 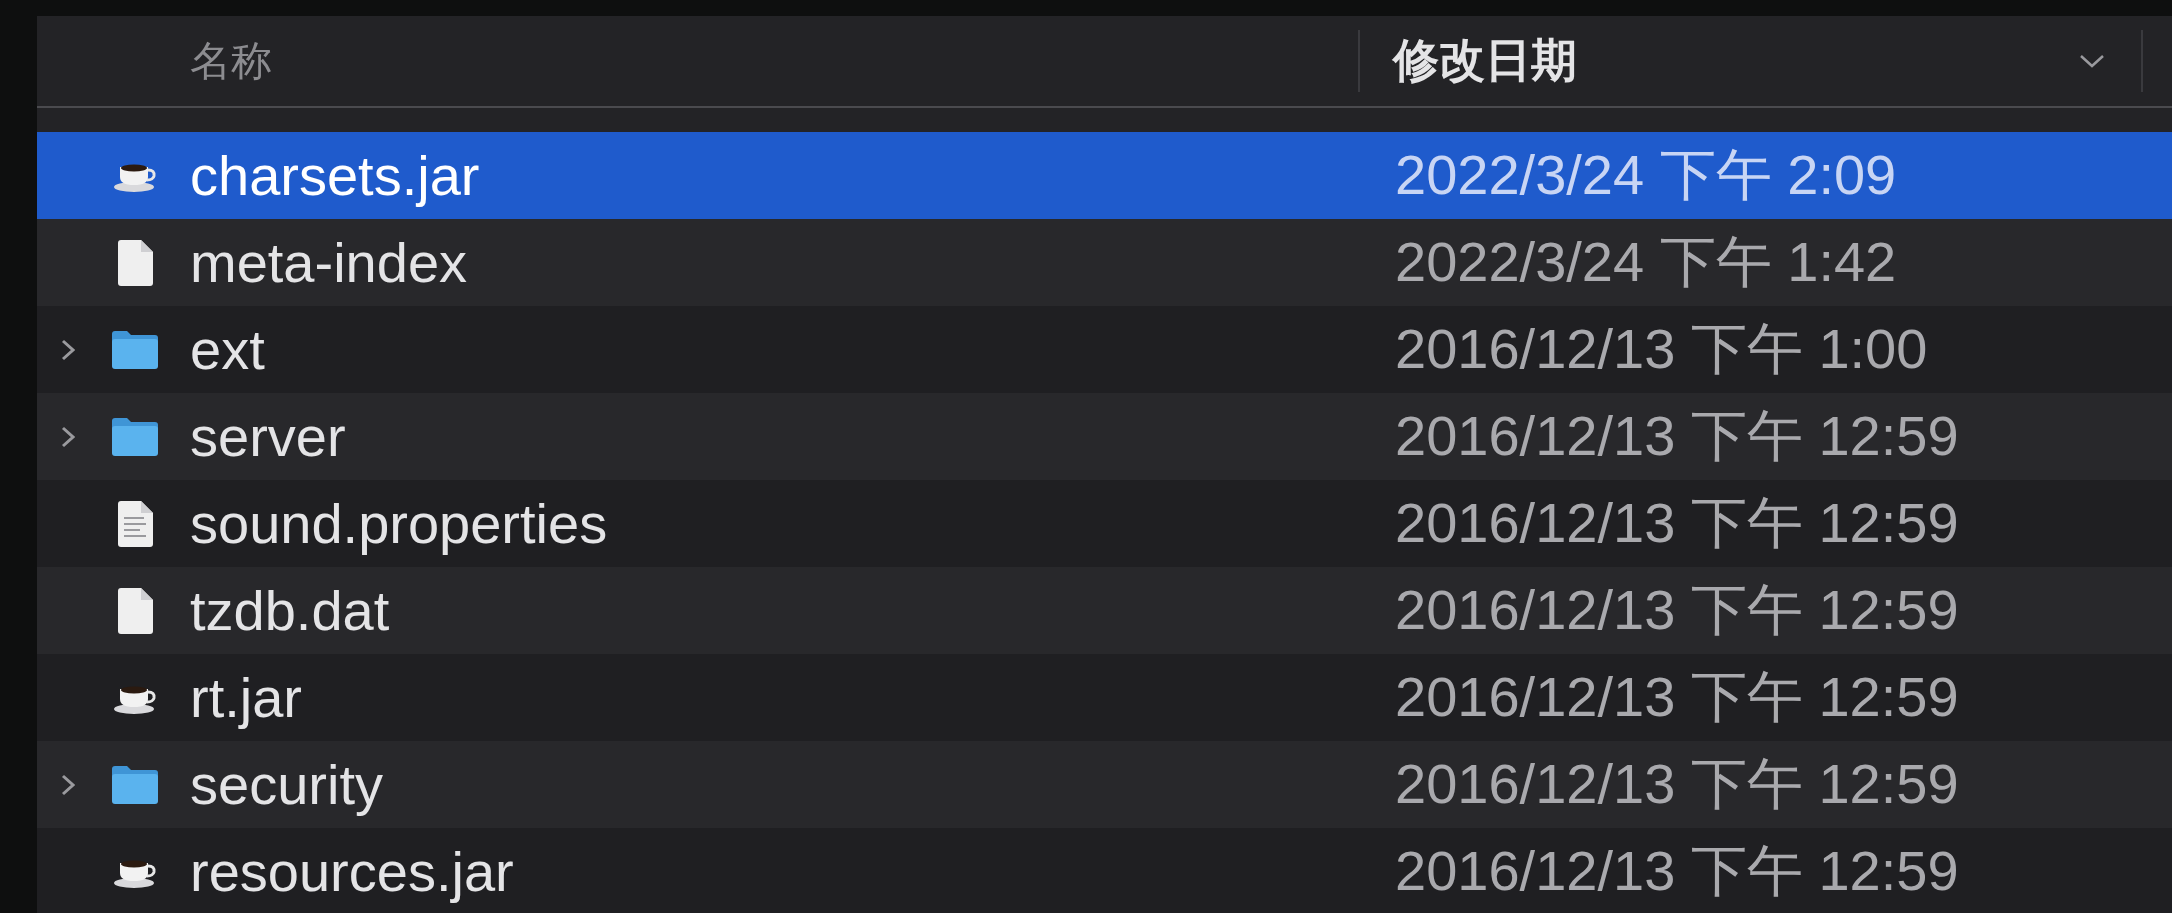 I want to click on file-row: ext 2016/12/13 下午 1:00, so click(x=1104, y=349).